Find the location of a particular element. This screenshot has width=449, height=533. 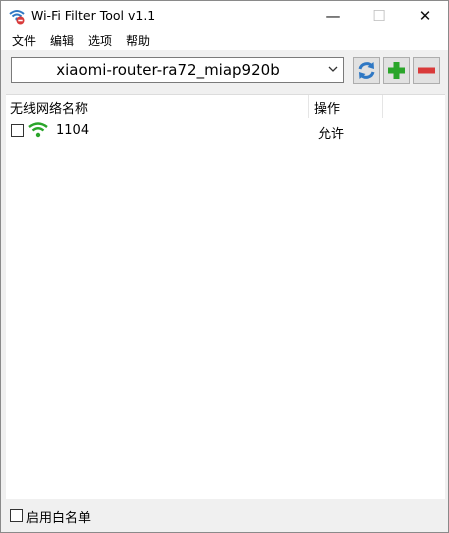

minus-icon is located at coordinates (426, 70).